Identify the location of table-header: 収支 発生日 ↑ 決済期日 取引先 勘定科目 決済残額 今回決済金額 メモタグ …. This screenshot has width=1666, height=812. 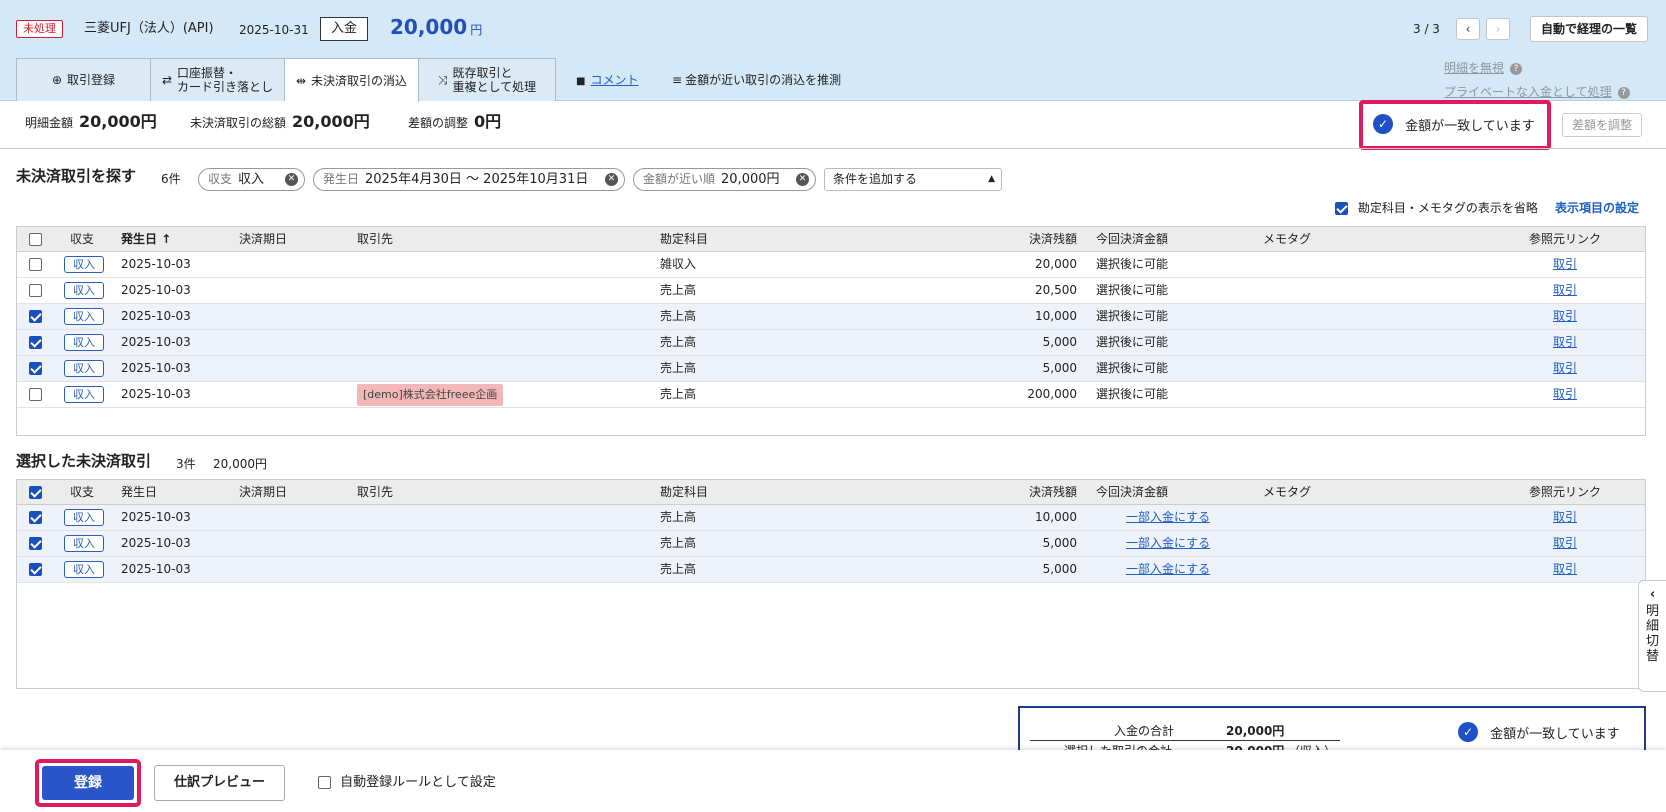
(831, 239).